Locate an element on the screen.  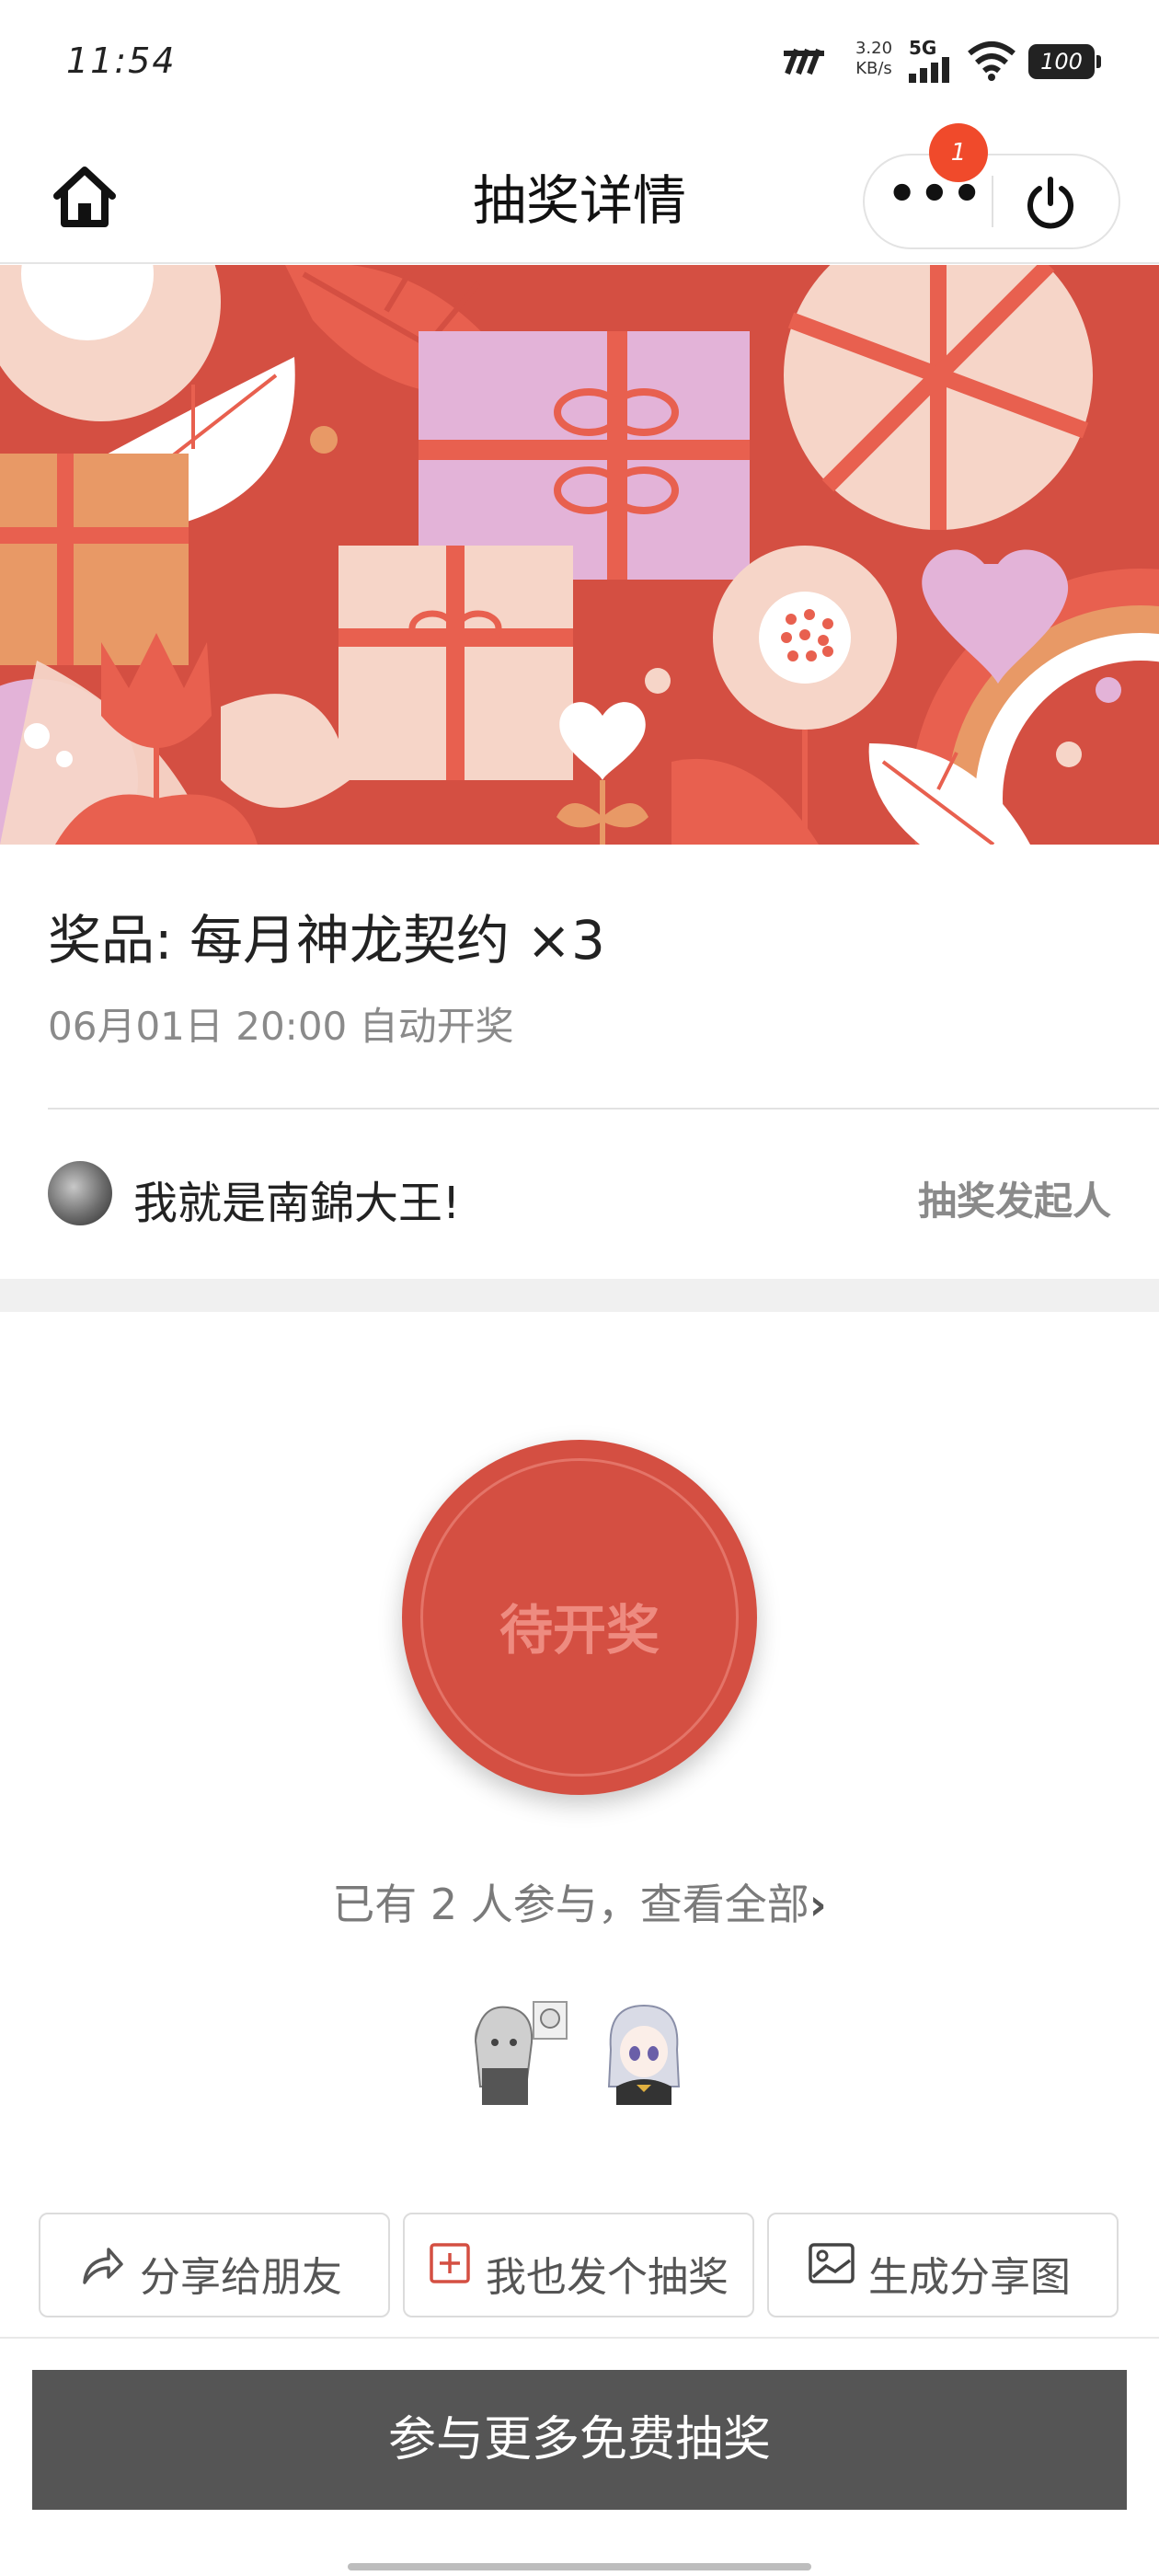
create-lottery-label: 我也发个抽奖 is located at coordinates (607, 2277).